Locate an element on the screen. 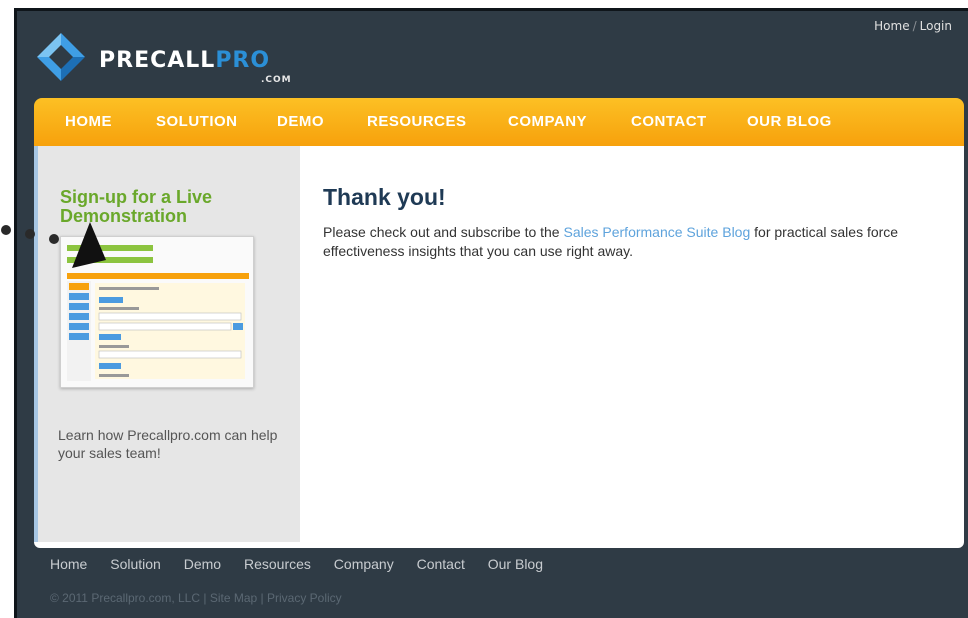  nav-item-contact: CONTACT is located at coordinates (669, 121).